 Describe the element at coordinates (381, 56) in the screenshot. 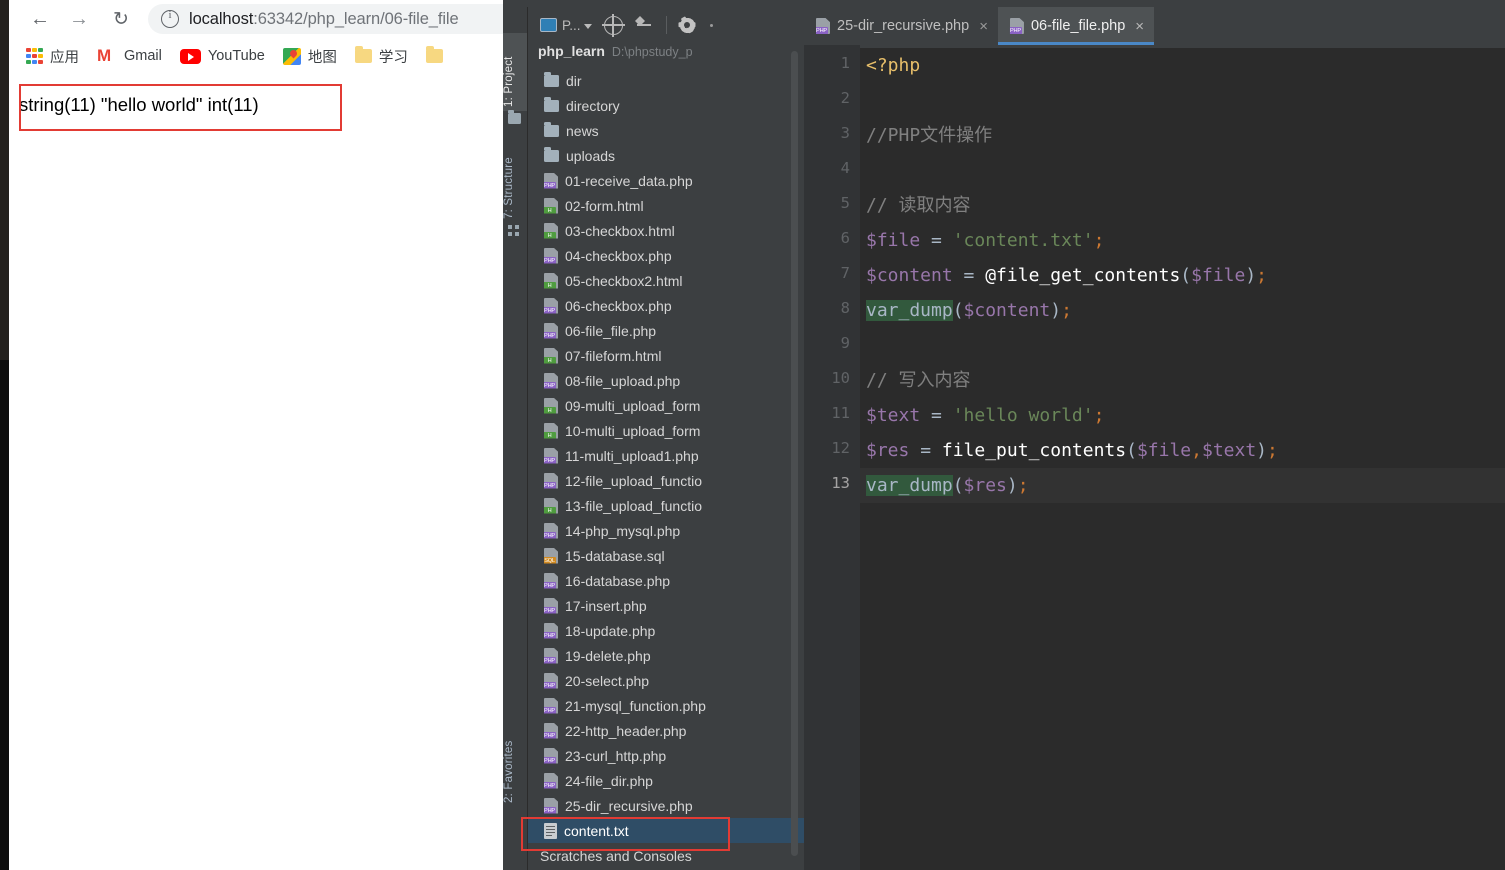

I see `bookmark-study-folder: 学习` at that location.